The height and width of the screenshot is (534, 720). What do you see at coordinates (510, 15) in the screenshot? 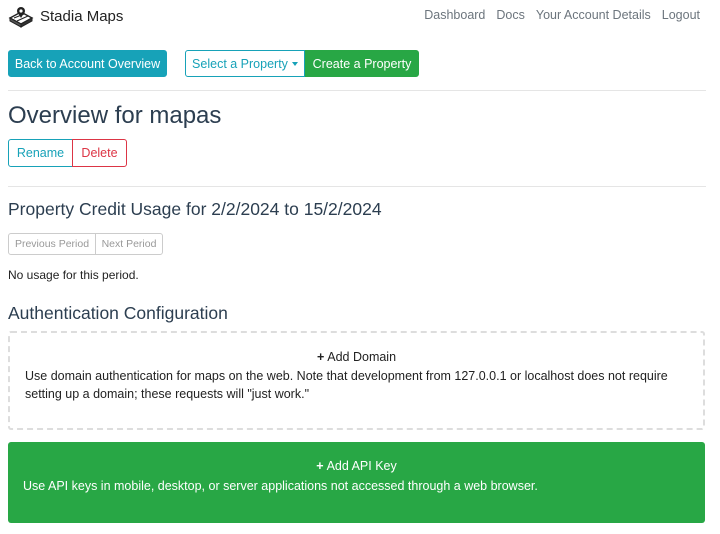
I see `nav-link-docs: Docs` at bounding box center [510, 15].